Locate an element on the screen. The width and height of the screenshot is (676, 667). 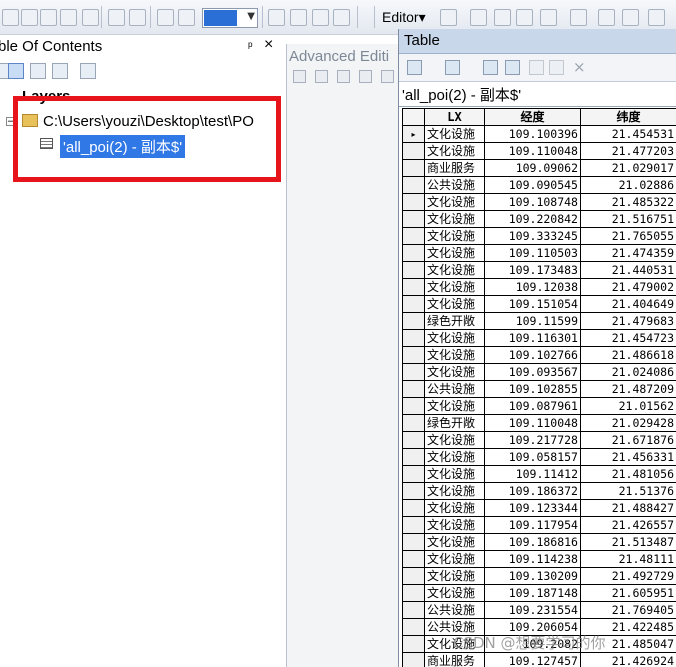
zoom-to-selected-icon is located at coordinates (556, 67).